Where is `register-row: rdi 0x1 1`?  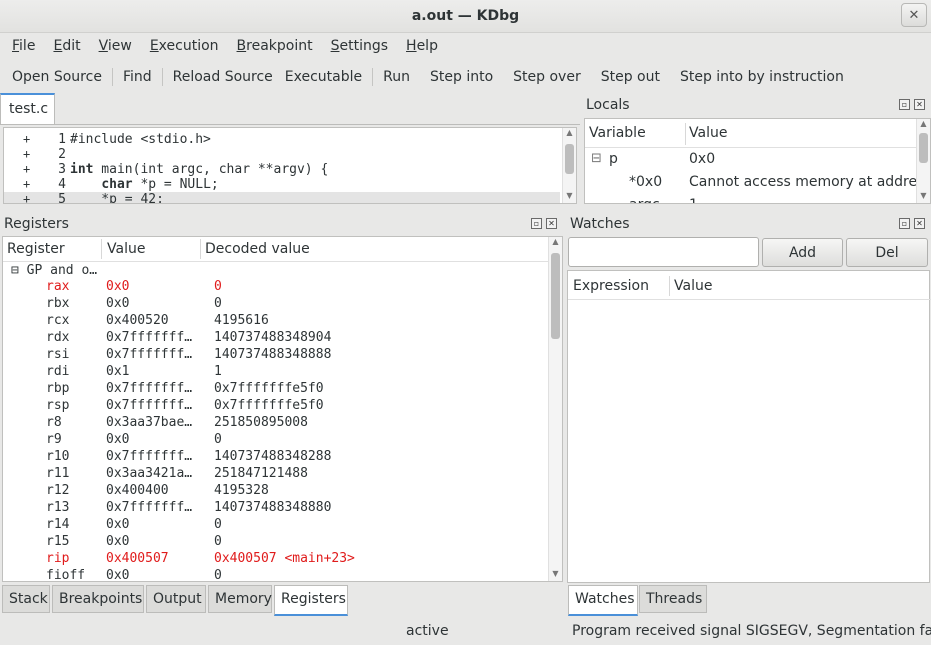
register-row: rdi 0x1 1 is located at coordinates (273, 372).